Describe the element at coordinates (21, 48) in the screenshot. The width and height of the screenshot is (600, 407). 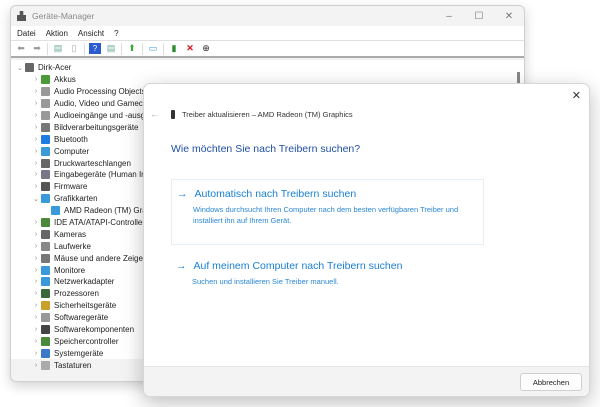
I see `back-icon: ⬅` at that location.